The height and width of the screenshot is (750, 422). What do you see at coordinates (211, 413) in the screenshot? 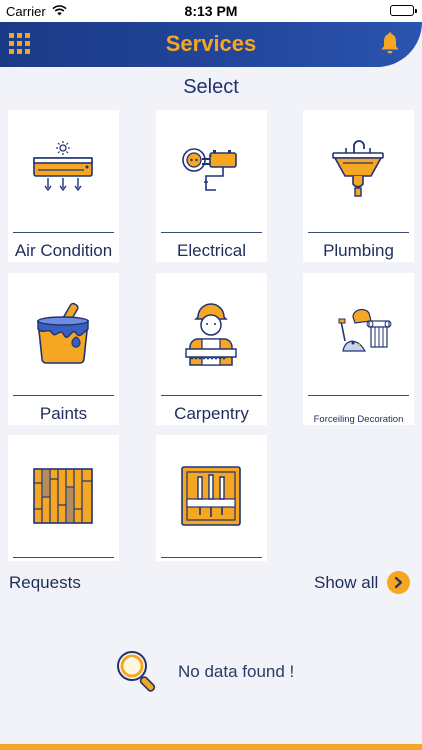
I see `service-label: Carpentry` at bounding box center [211, 413].